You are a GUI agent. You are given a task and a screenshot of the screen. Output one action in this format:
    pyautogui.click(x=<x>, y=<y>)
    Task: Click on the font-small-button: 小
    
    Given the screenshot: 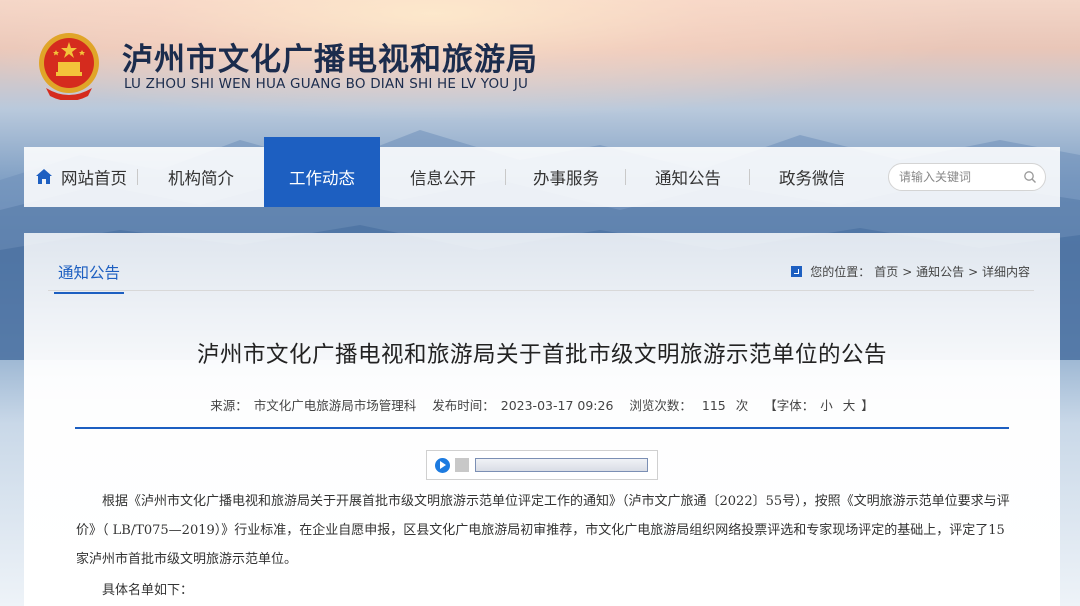 What is the action you would take?
    pyautogui.click(x=826, y=405)
    